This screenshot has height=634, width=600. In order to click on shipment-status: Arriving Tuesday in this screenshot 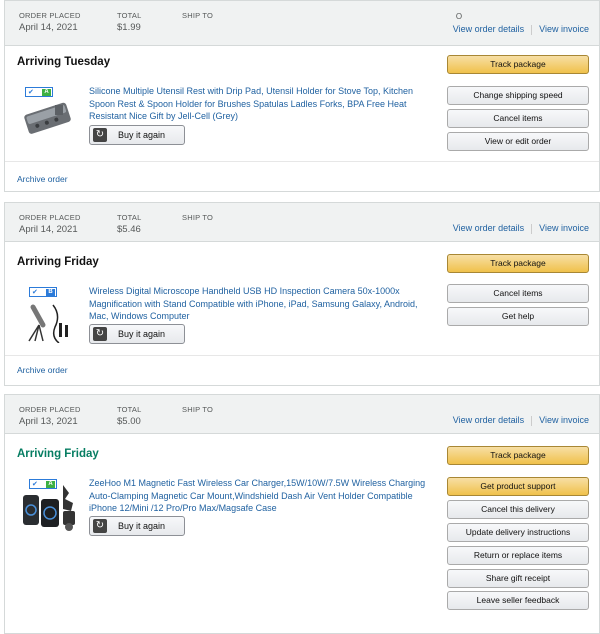, I will do `click(64, 62)`.